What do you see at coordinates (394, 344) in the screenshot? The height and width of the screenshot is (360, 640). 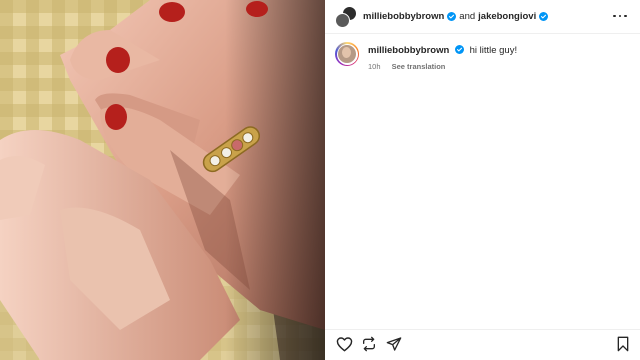 I see `send-icon` at bounding box center [394, 344].